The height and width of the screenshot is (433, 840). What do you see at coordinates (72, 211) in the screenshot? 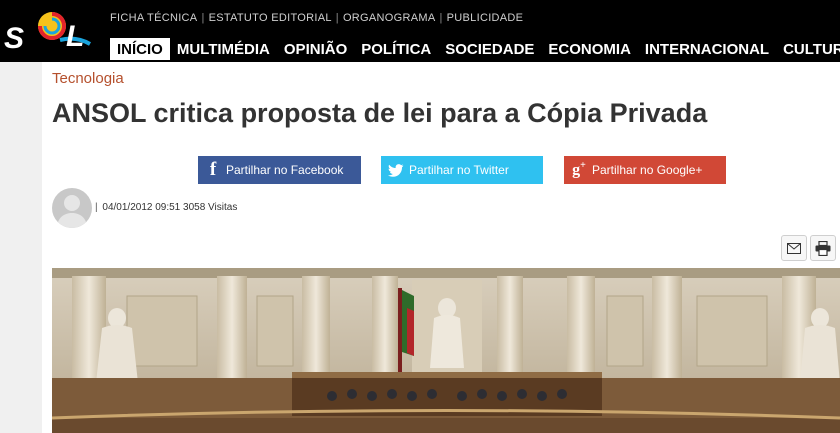
I see `user-silhouette-icon` at bounding box center [72, 211].